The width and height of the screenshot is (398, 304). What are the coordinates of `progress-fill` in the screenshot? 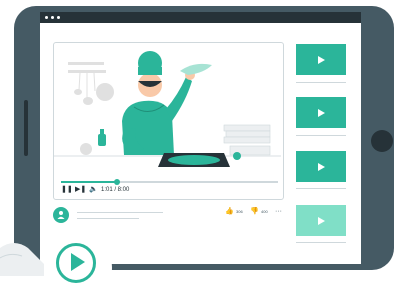 It's located at (89, 182).